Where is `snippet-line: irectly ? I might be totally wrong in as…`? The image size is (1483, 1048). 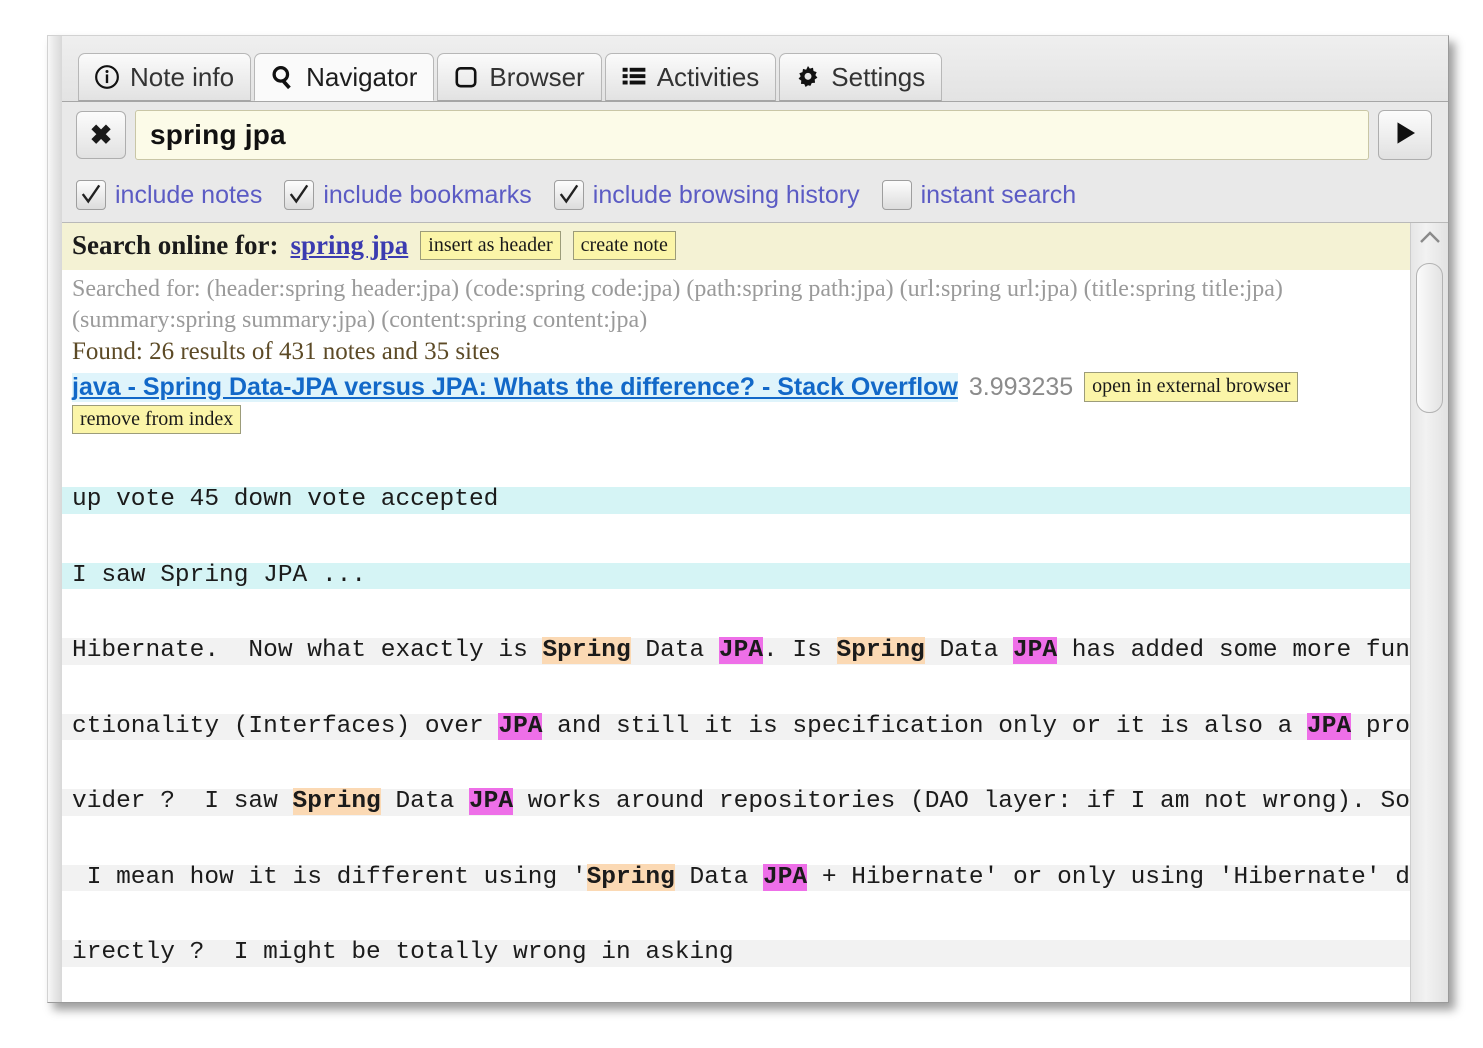 snippet-line: irectly ? I might be totally wrong in as… is located at coordinates (736, 953).